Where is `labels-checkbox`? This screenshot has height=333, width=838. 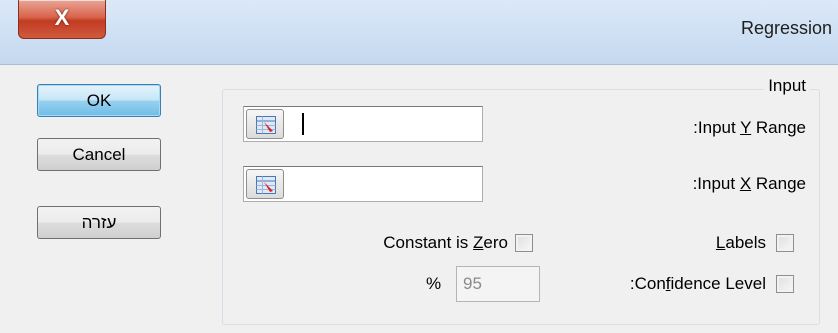 labels-checkbox is located at coordinates (785, 243).